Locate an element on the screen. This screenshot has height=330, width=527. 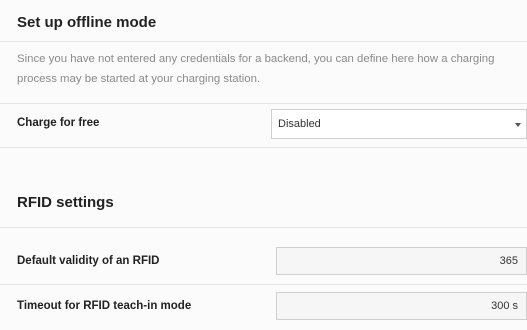
charge-for-free-value: Disabled is located at coordinates (299, 124).